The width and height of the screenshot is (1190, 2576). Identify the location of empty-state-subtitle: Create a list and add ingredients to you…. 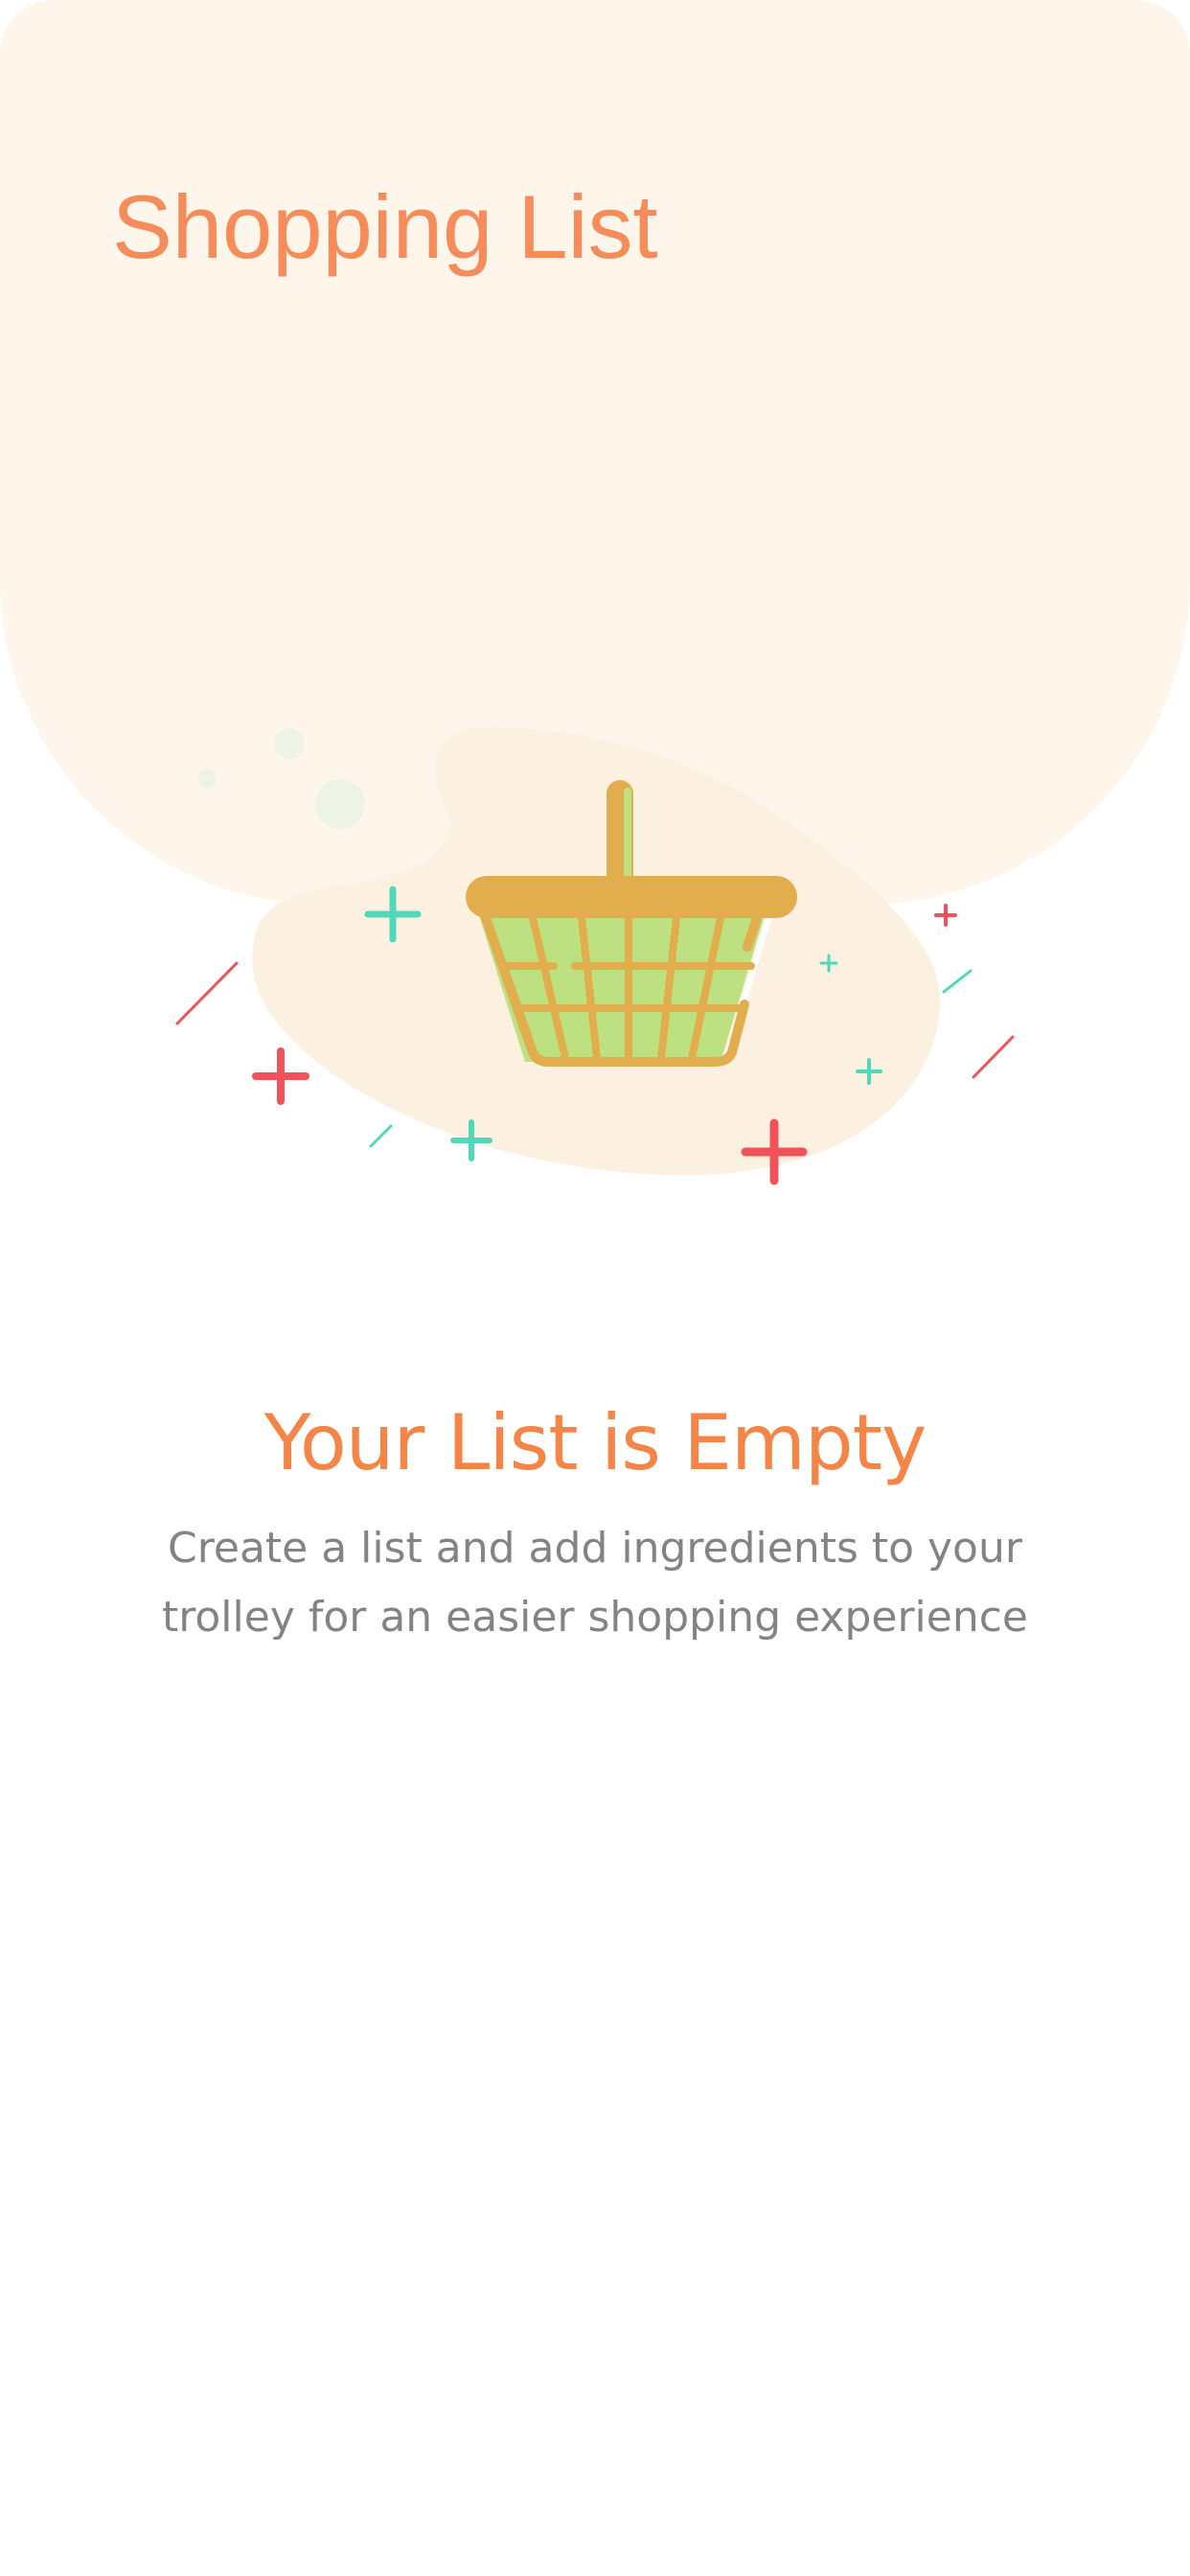
(595, 1583).